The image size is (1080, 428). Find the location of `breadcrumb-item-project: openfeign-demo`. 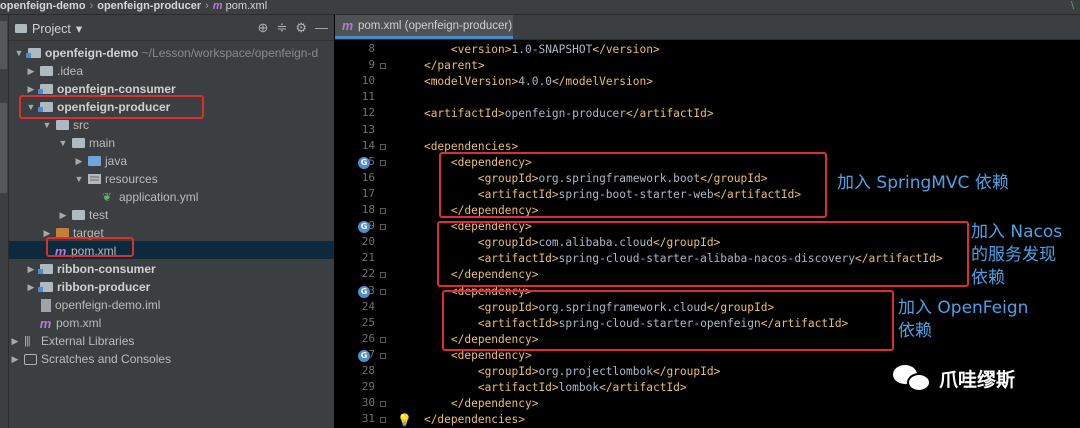

breadcrumb-item-project: openfeign-demo is located at coordinates (43, 6).